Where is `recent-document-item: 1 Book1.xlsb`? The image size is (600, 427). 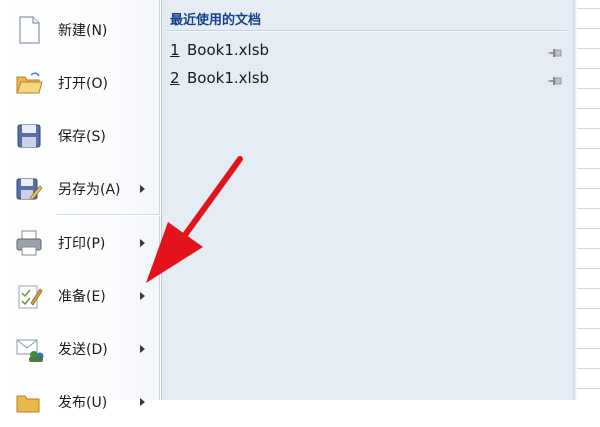
recent-document-item: 1 Book1.xlsb is located at coordinates (367, 50).